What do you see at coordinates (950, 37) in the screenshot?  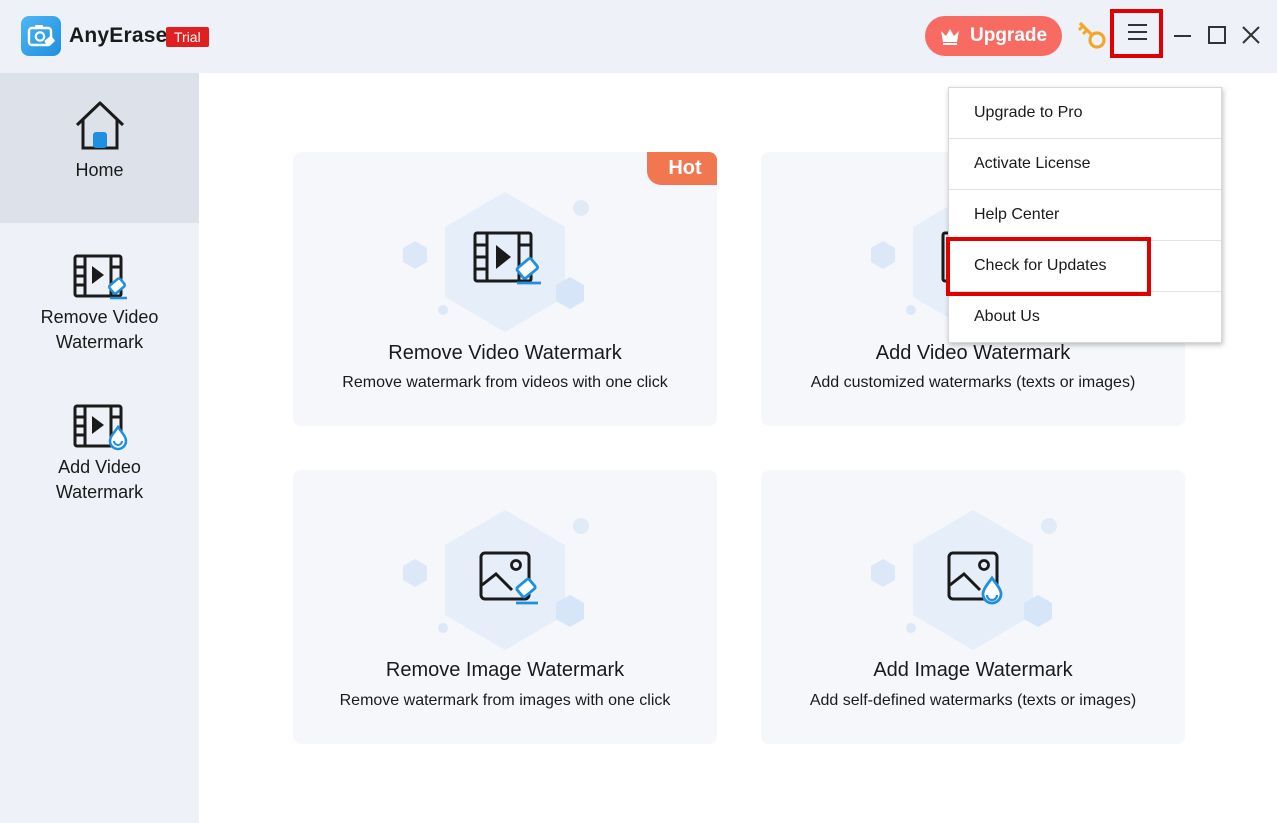 I see `crown-icon` at bounding box center [950, 37].